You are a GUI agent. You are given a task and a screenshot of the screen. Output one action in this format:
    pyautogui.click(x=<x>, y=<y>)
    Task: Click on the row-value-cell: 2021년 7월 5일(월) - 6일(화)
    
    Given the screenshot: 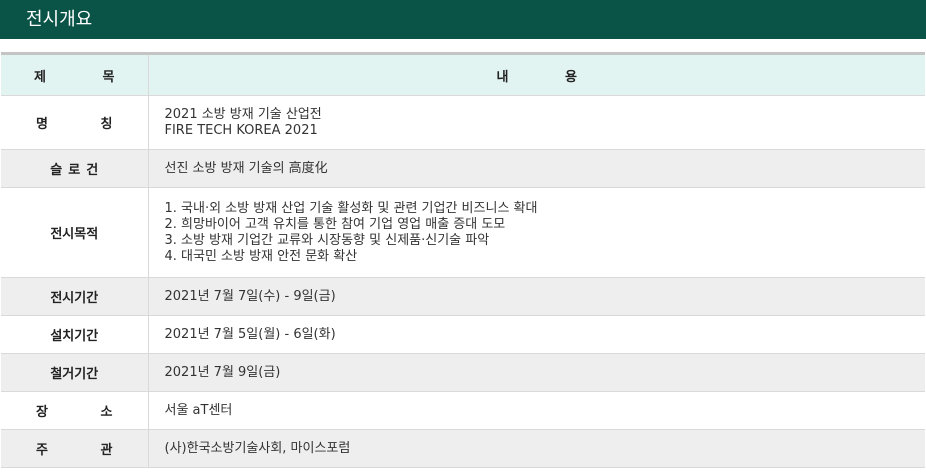 What is the action you would take?
    pyautogui.click(x=536, y=334)
    